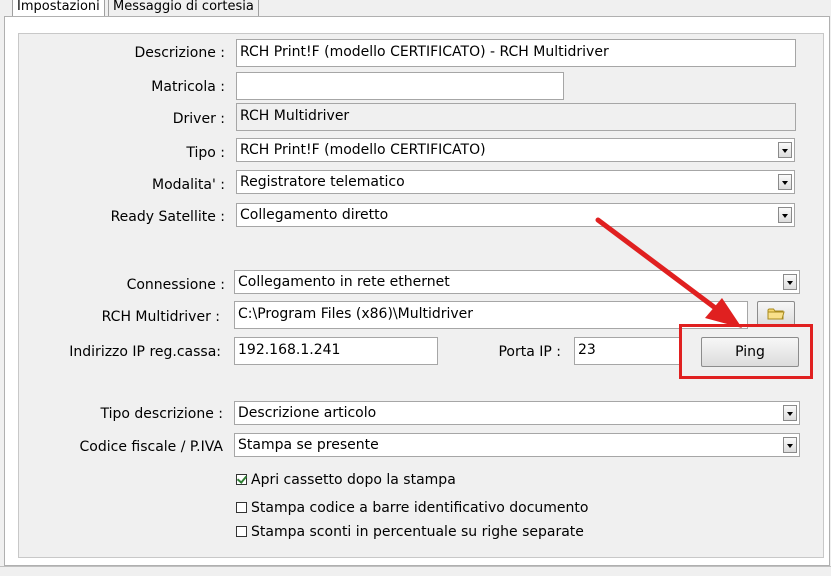  I want to click on tab-messaggio-di-cortesia: Messaggio di cortesia, so click(183, 8).